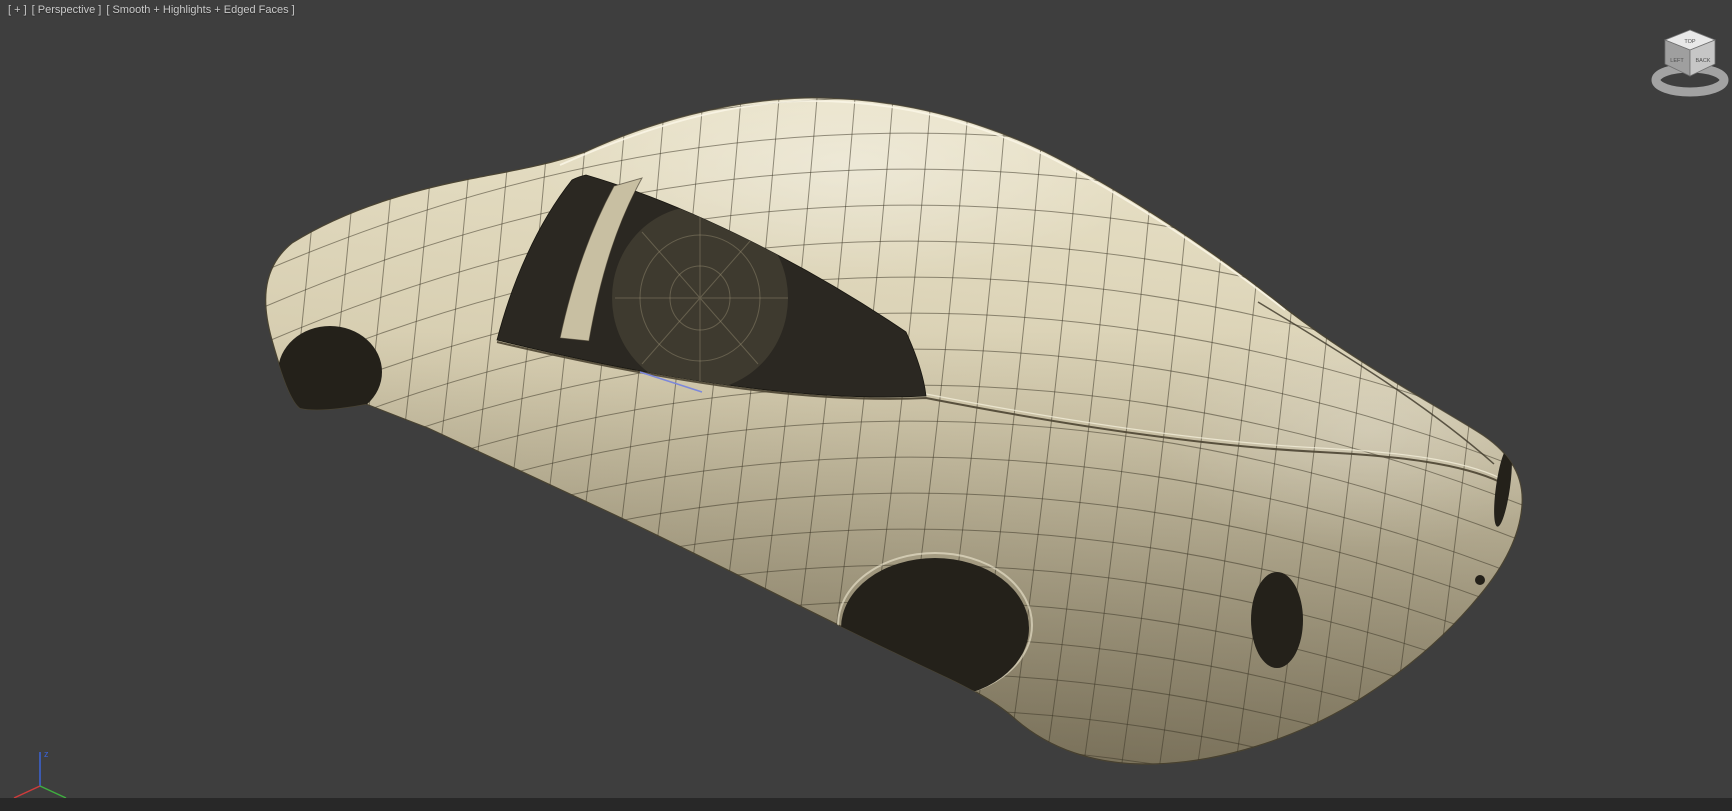 The width and height of the screenshot is (1732, 811). What do you see at coordinates (1336, 430) in the screenshot?
I see `deck-highlight` at bounding box center [1336, 430].